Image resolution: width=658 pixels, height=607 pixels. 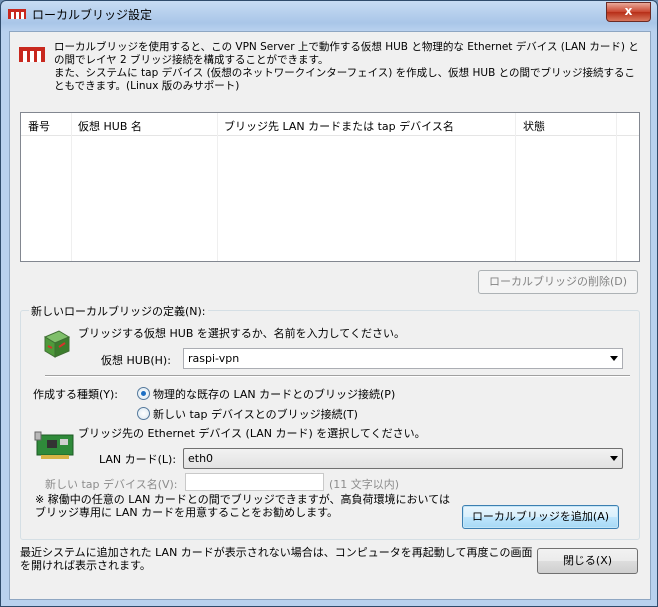 I want to click on hub-combobox: raspi-vpn, so click(x=403, y=358).